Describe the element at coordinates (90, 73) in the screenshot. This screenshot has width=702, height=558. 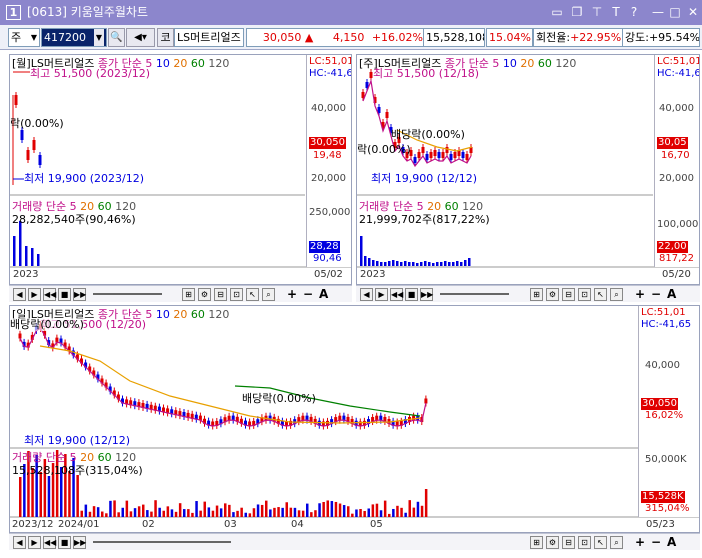
I see `high-label: 최고 51,500 (2023/12)` at that location.